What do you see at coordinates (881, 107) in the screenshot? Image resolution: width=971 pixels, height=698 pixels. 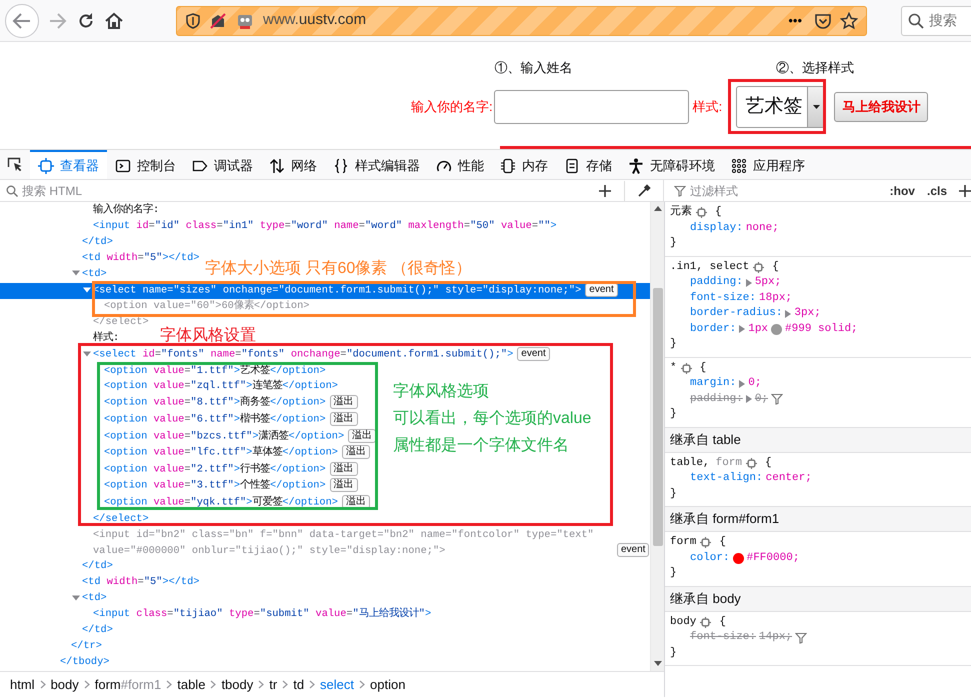 I see `design-button: 马上给我设计` at bounding box center [881, 107].